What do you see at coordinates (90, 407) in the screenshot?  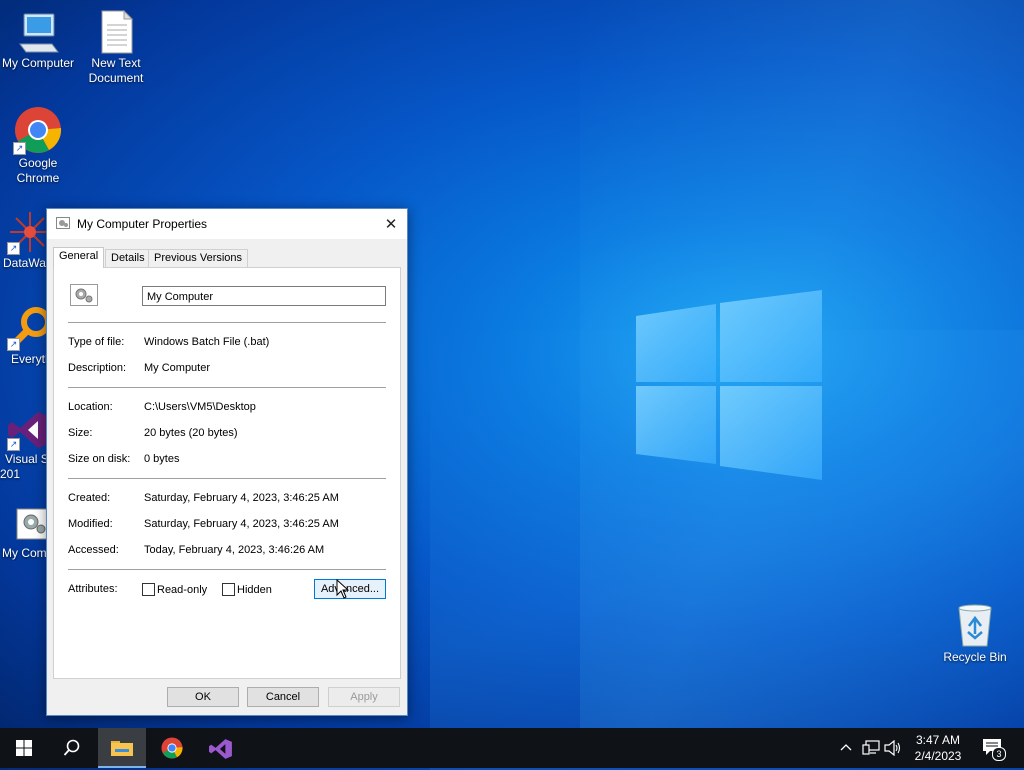 I see `location-label: Location:` at bounding box center [90, 407].